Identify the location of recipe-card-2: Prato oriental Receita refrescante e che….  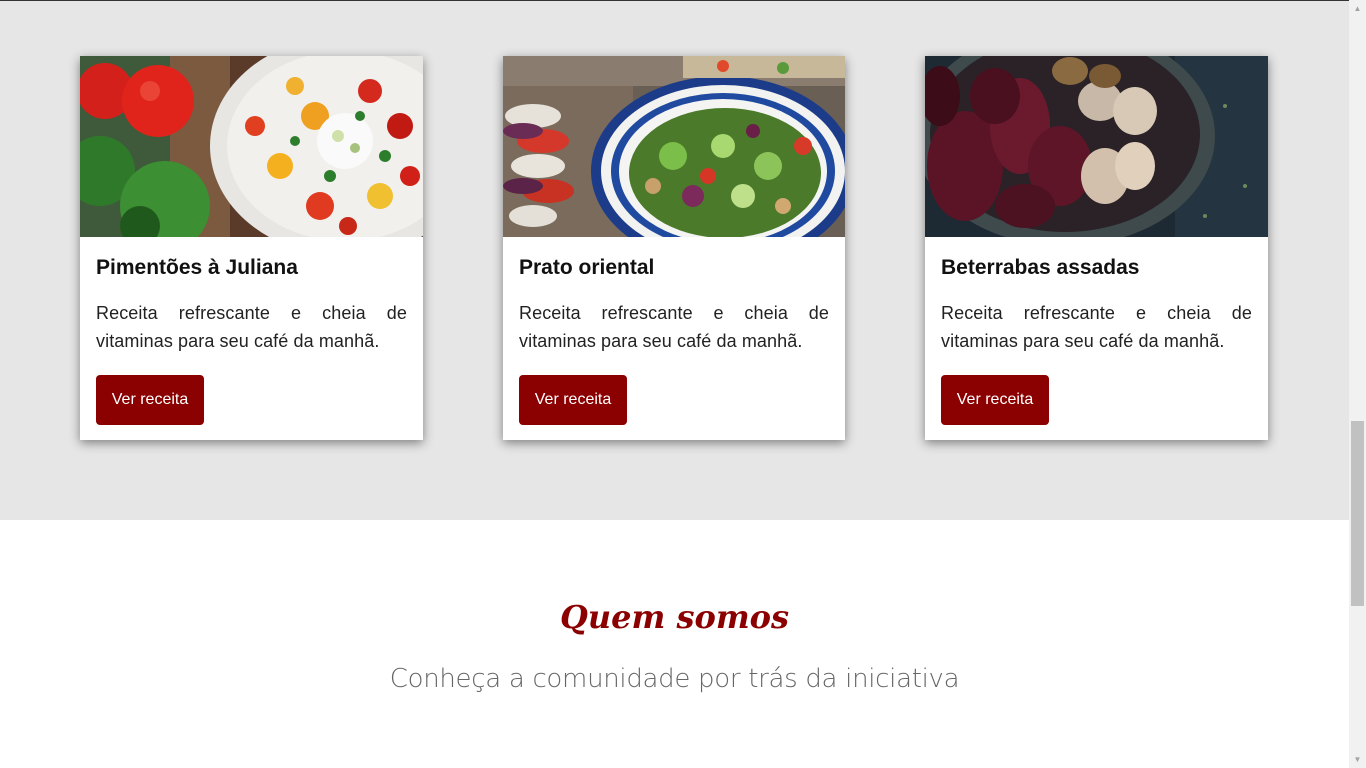
(674, 248).